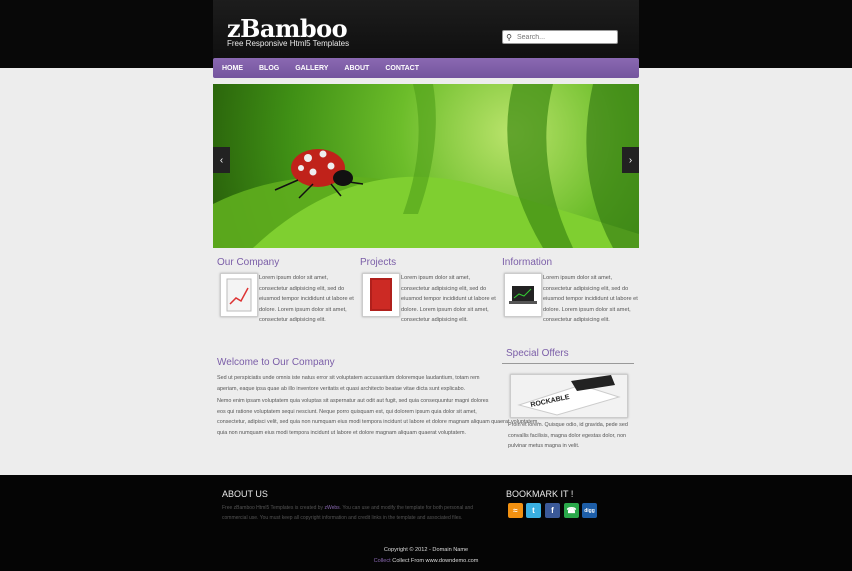  I want to click on information-laptop-image, so click(523, 295).